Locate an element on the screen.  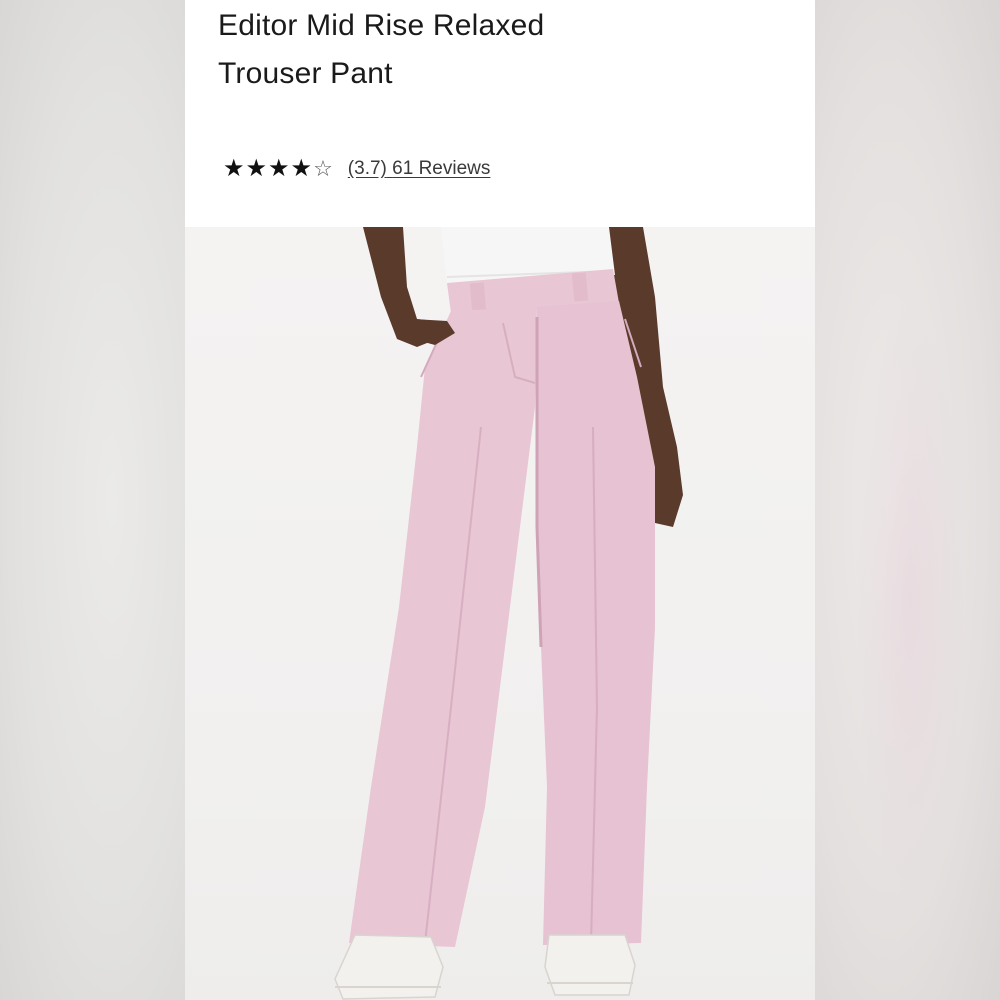
trouser-left-leg is located at coordinates (443, 627).